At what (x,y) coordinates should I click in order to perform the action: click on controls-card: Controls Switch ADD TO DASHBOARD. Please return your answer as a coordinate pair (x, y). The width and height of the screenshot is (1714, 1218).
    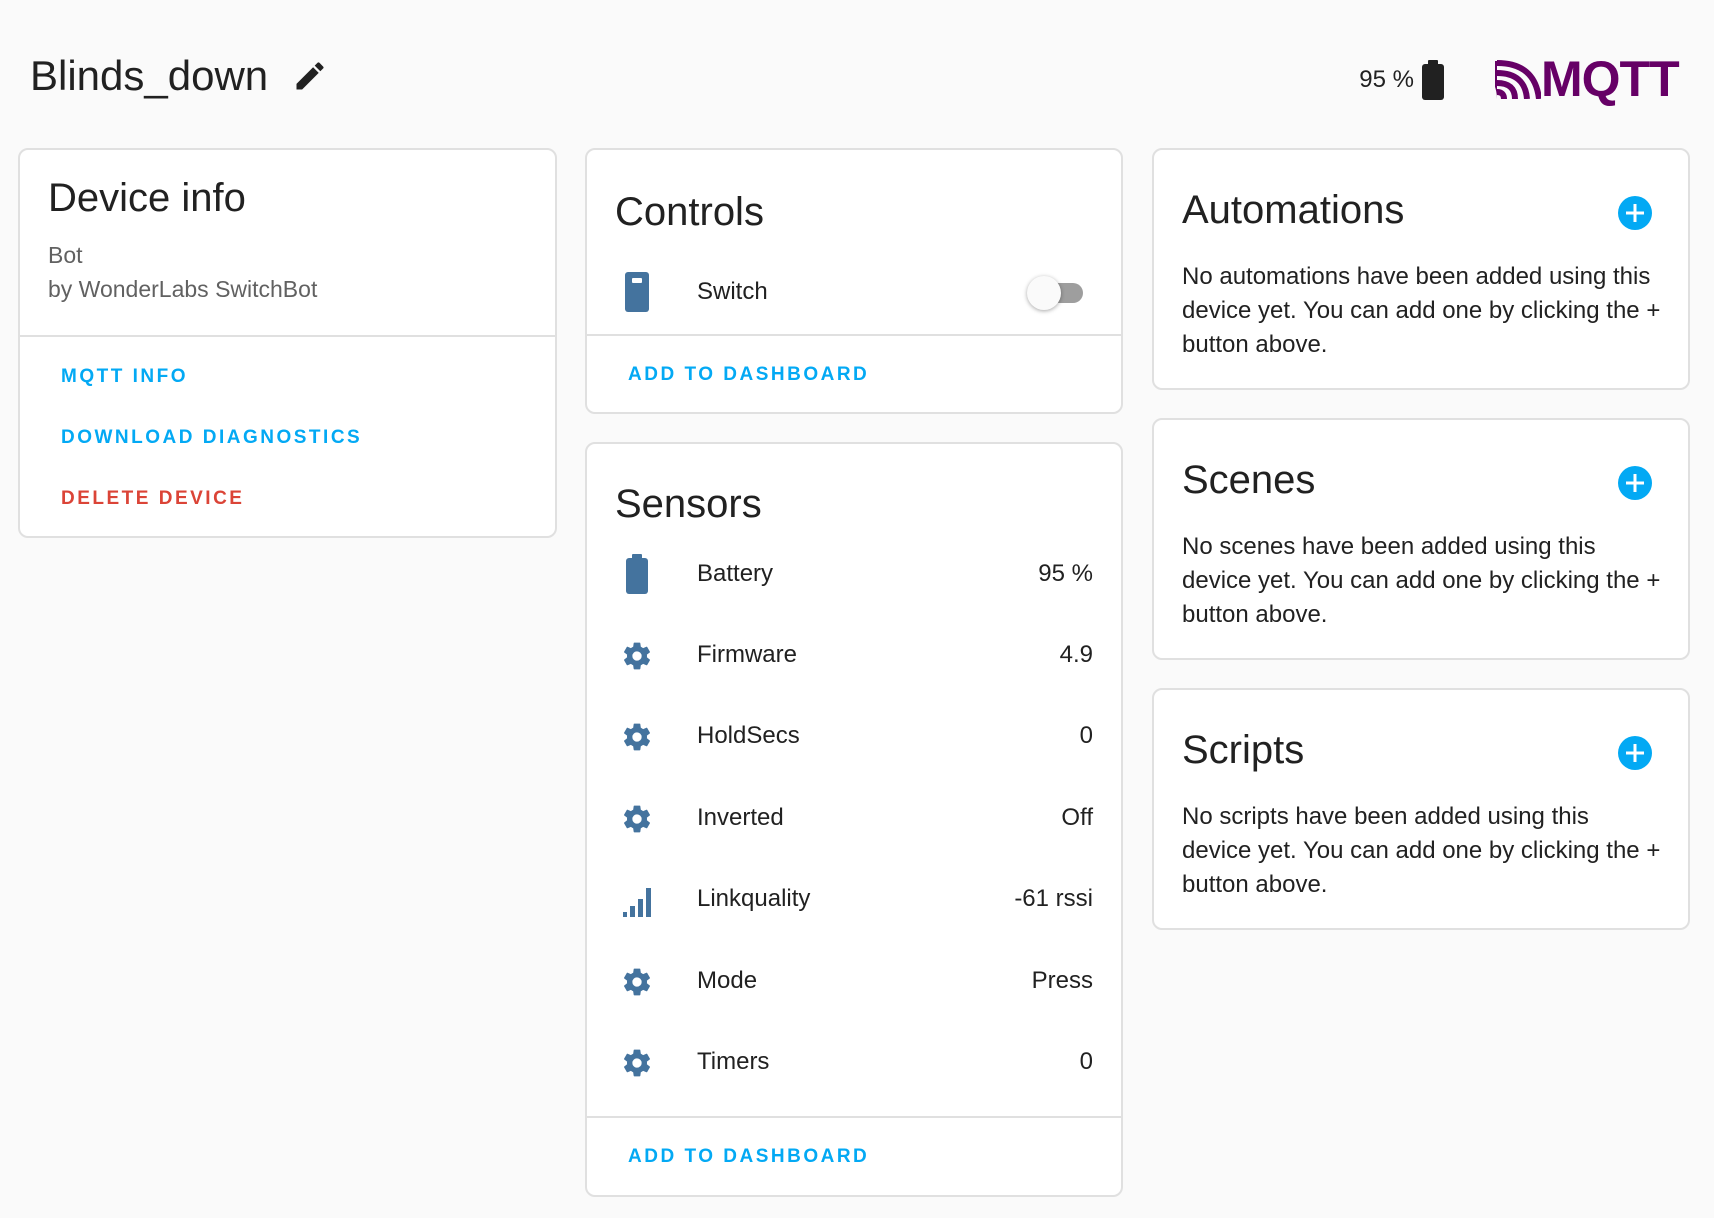
    Looking at the image, I should click on (854, 281).